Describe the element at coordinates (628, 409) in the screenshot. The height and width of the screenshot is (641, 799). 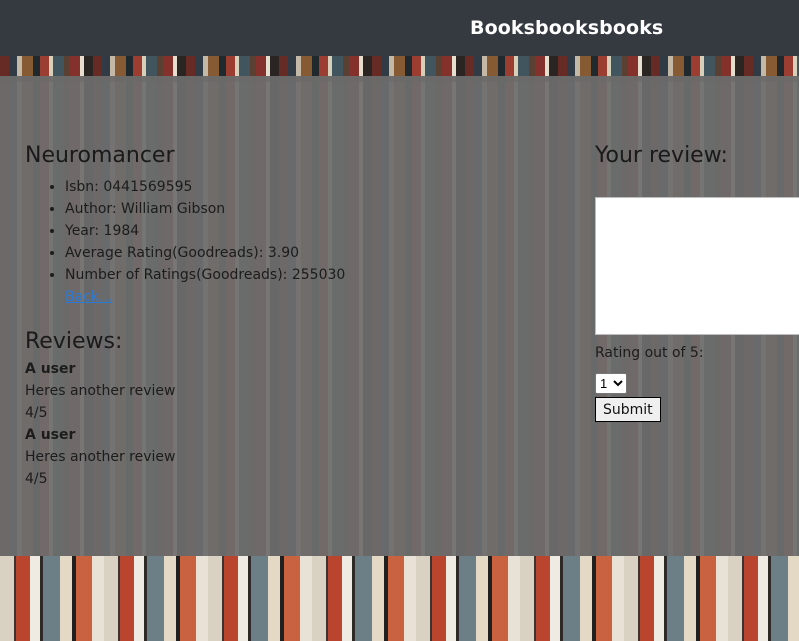
I see `submit-button: Submit` at that location.